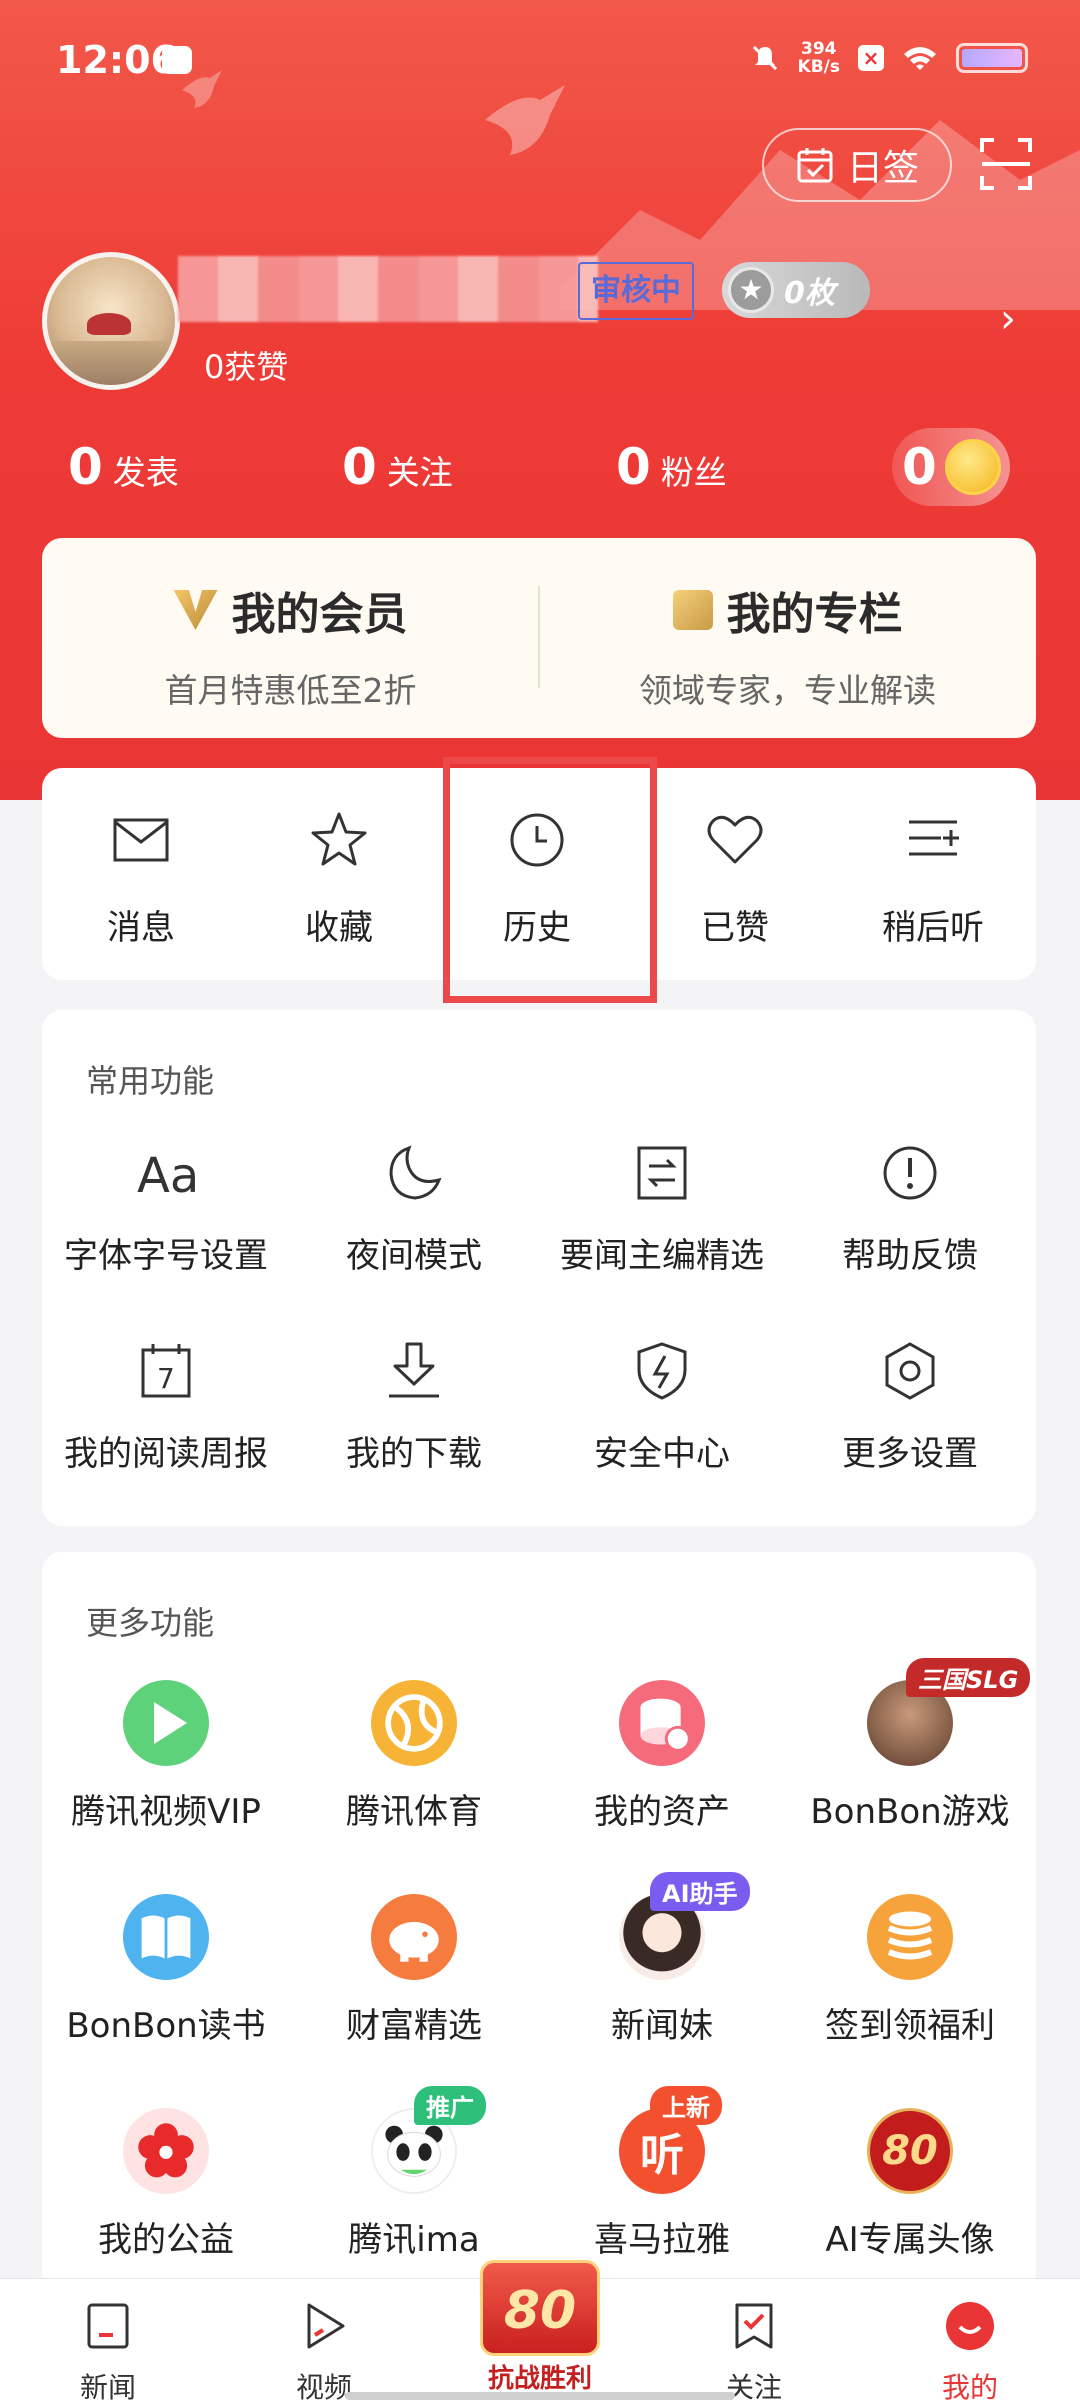 The image size is (1080, 2408). Describe the element at coordinates (1008, 319) in the screenshot. I see `chevron-right-icon: ›` at that location.